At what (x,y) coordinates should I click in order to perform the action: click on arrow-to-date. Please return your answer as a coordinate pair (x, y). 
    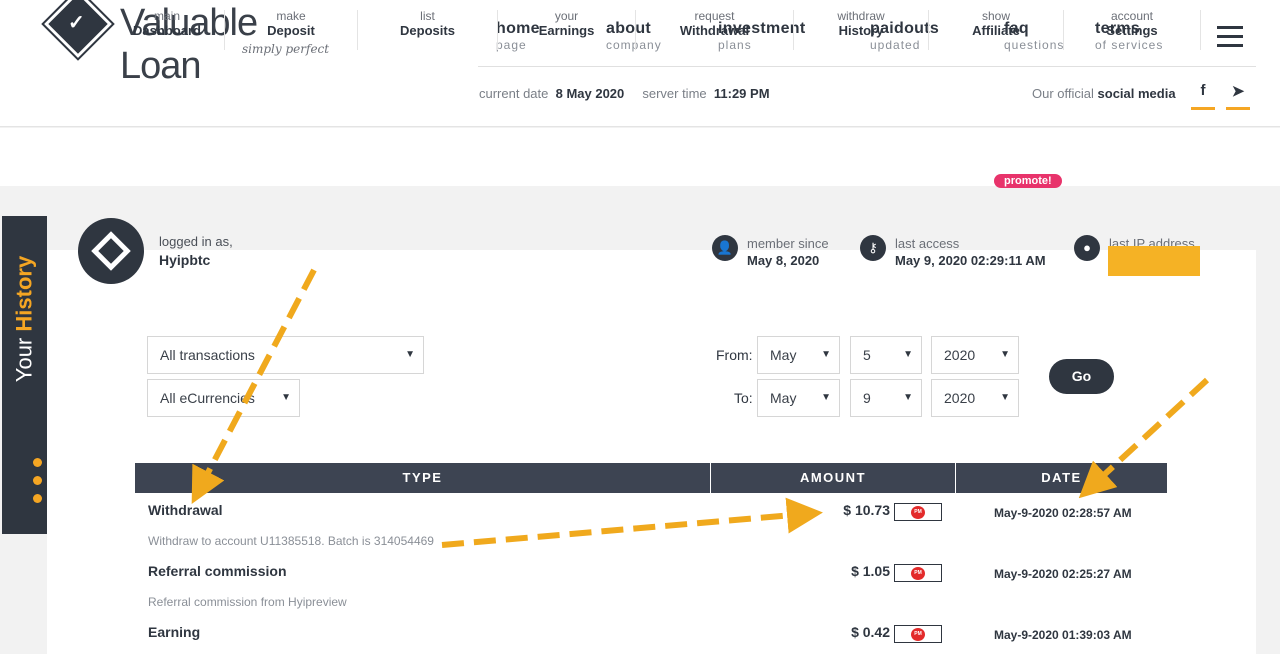
    Looking at the image, I should click on (1144, 438).